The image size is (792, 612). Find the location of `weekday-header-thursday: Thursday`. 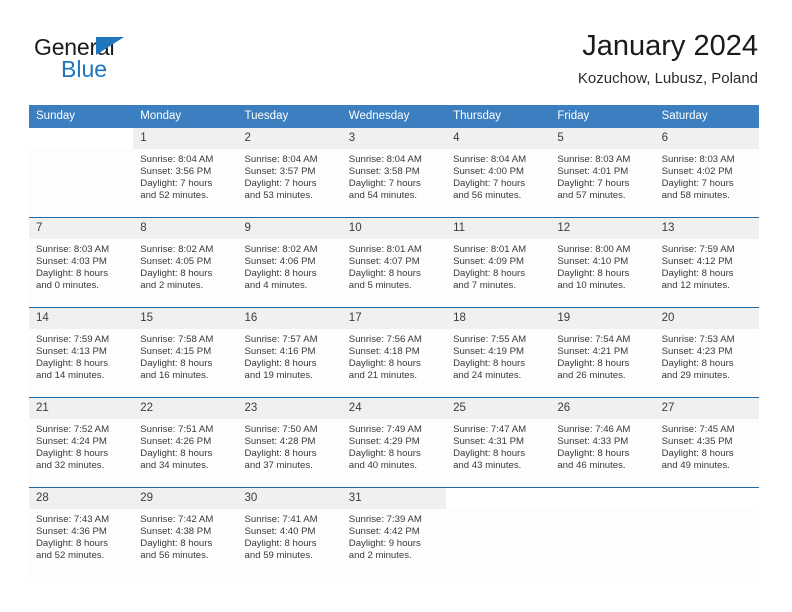

weekday-header-thursday: Thursday is located at coordinates (477, 116).